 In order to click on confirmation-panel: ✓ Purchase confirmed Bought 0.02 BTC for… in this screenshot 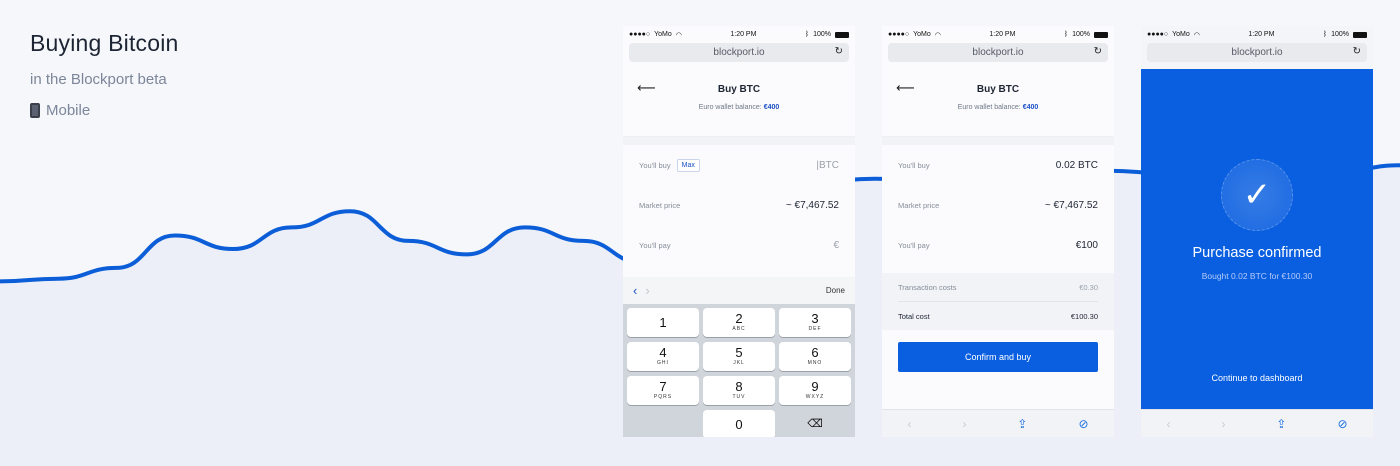, I will do `click(1257, 239)`.